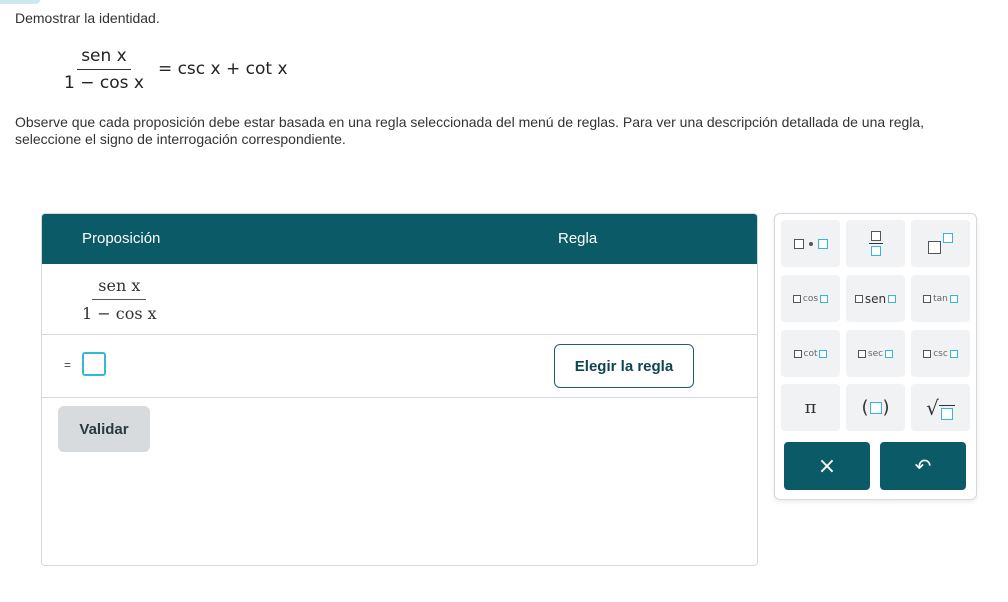 This screenshot has height=602, width=1008. I want to click on pi-label: π, so click(810, 407).